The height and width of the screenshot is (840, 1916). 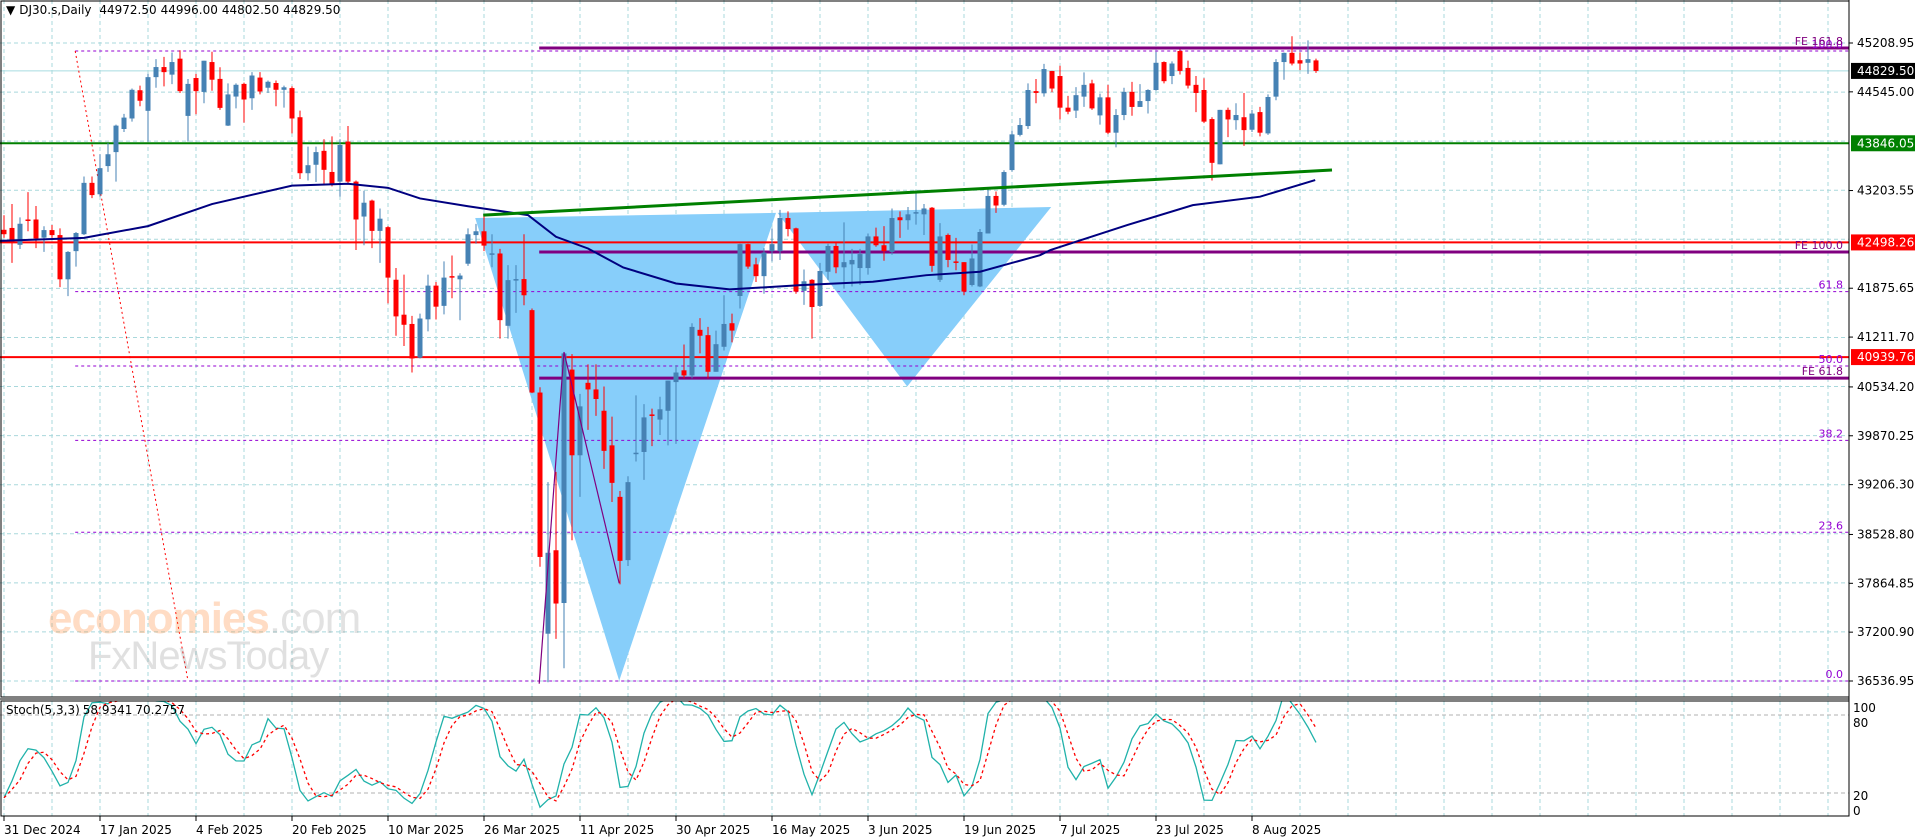 What do you see at coordinates (924, 755) in the screenshot?
I see `stochastic-pane` at bounding box center [924, 755].